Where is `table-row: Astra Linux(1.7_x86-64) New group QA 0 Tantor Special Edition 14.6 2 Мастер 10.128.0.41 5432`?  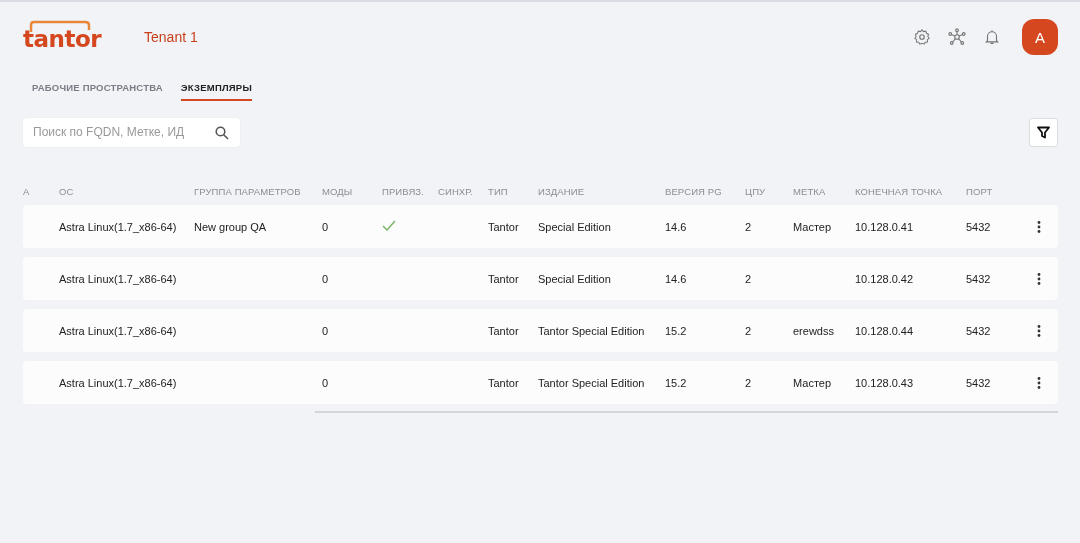 table-row: Astra Linux(1.7_x86-64) New group QA 0 Tantor Special Edition 14.6 2 Мастер 10.128.0.41 5432 is located at coordinates (540, 226).